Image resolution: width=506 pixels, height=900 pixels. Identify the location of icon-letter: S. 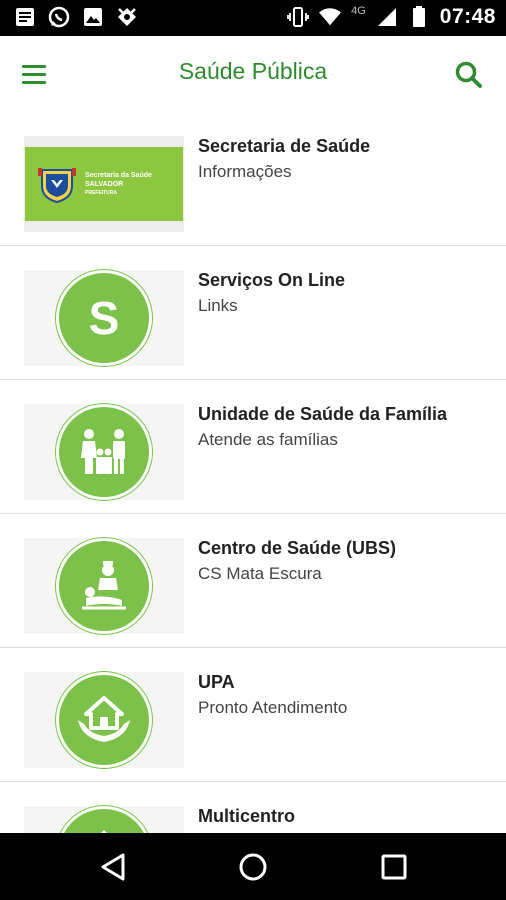
(104, 318).